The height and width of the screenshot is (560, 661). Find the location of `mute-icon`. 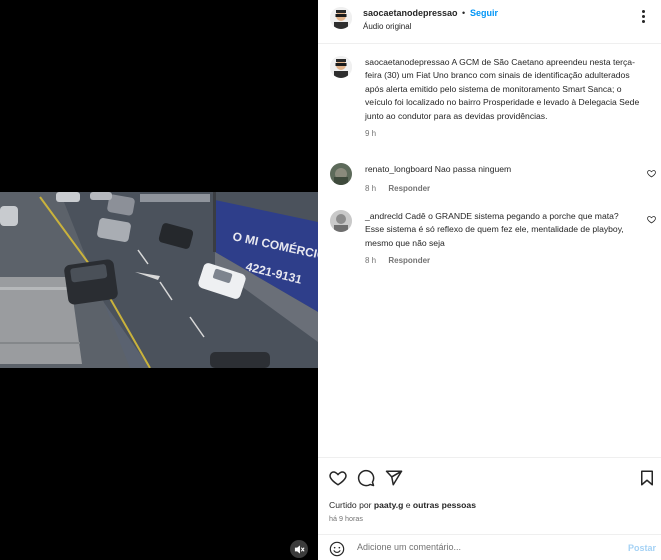

mute-icon is located at coordinates (299, 549).